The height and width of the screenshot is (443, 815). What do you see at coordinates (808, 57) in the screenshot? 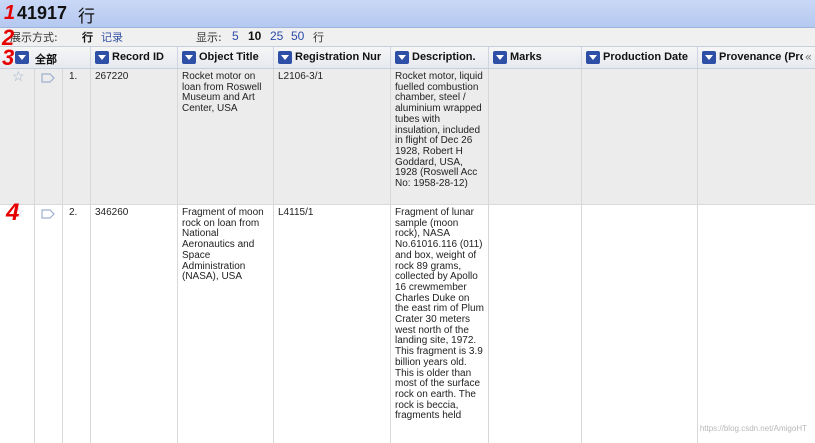
I see `collapse-columns-icon: «` at bounding box center [808, 57].